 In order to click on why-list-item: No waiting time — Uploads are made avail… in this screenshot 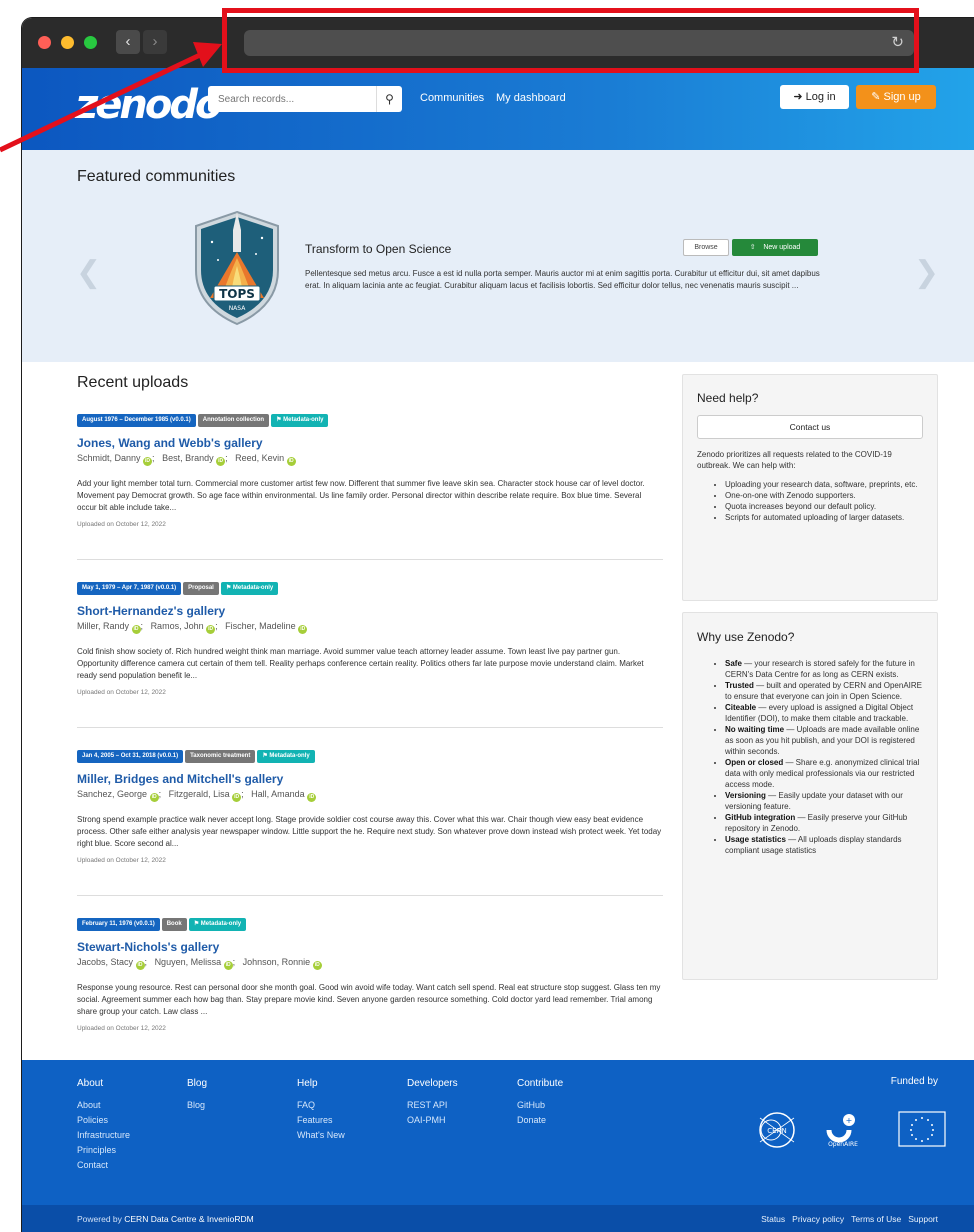, I will do `click(824, 740)`.